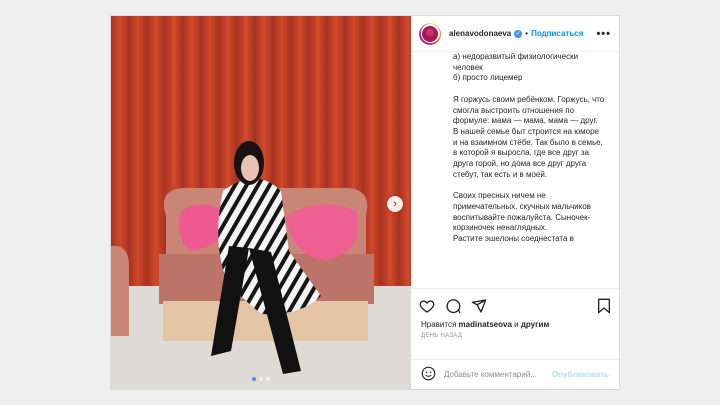 This screenshot has height=405, width=720. I want to click on username: alenavodonaeva, so click(480, 33).